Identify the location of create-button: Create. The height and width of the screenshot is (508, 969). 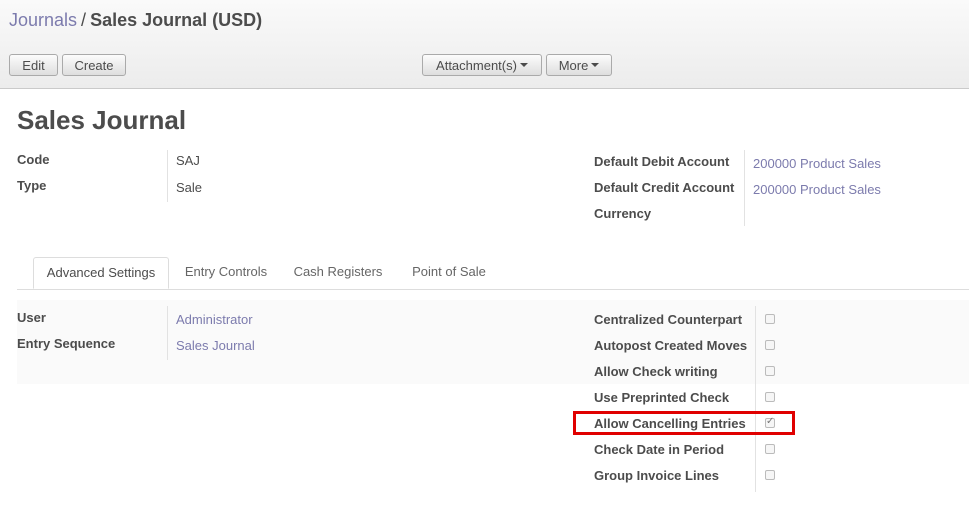
(94, 65).